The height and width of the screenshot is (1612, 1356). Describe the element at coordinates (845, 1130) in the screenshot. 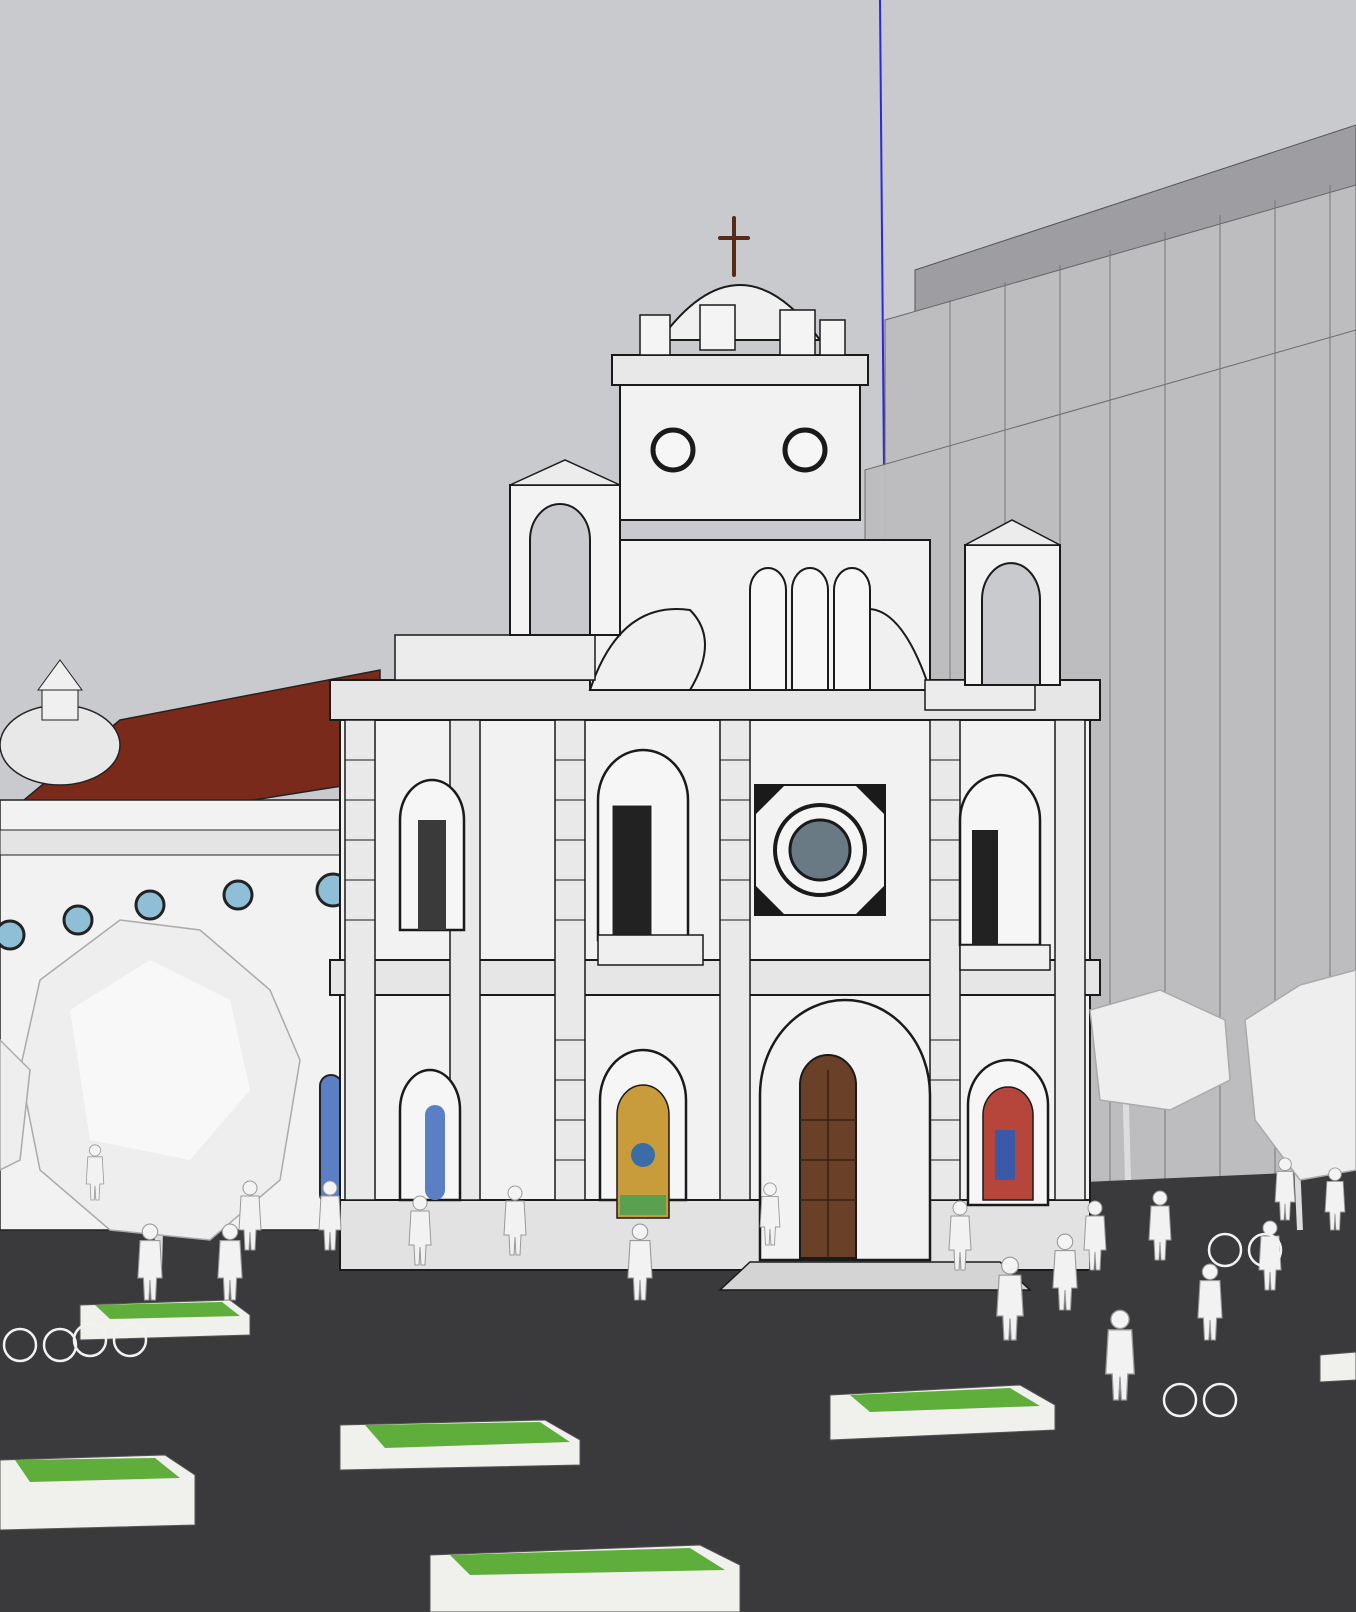

I see `main-entrance-door` at that location.